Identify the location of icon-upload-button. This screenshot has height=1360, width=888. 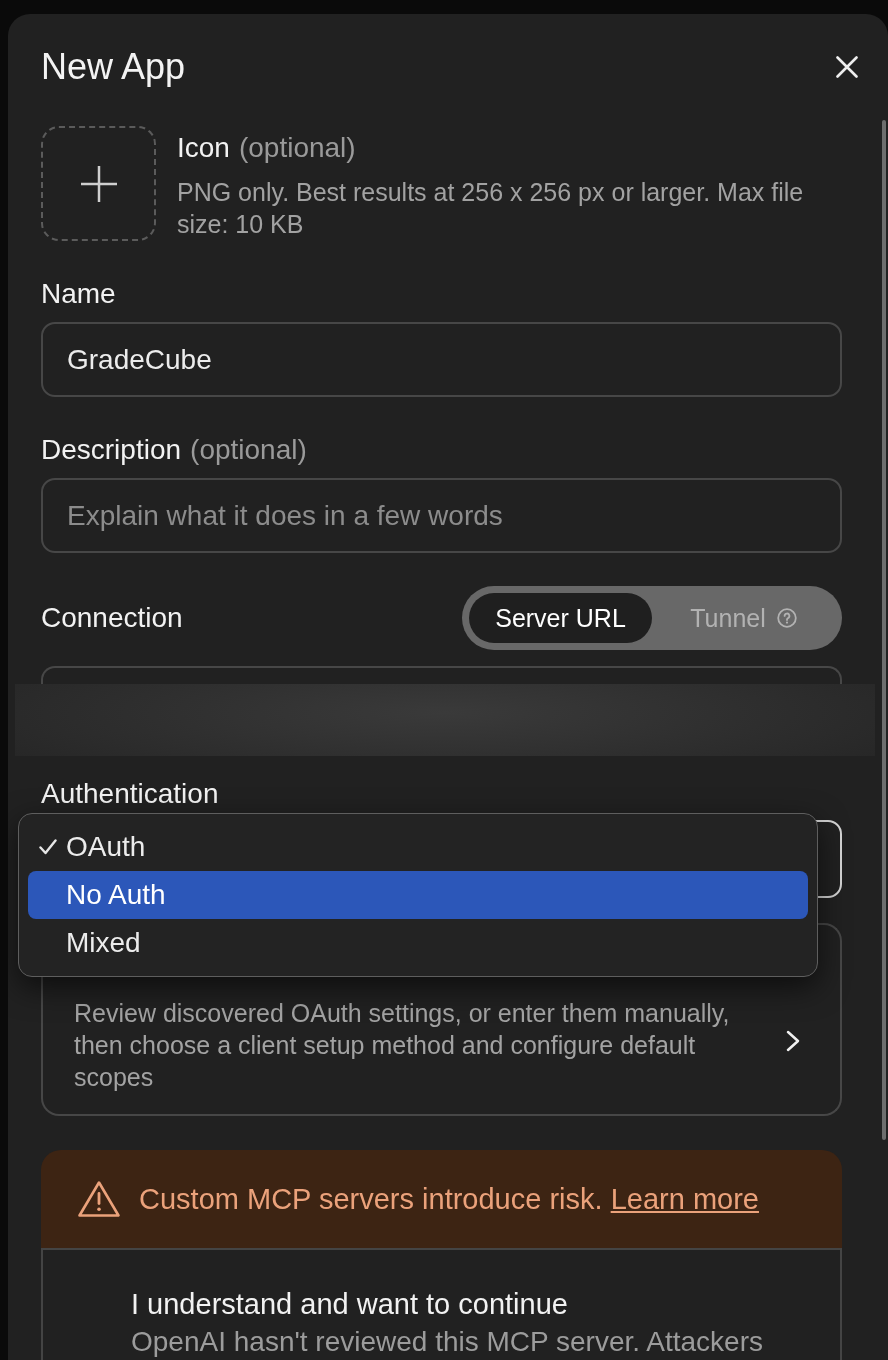
(98, 183).